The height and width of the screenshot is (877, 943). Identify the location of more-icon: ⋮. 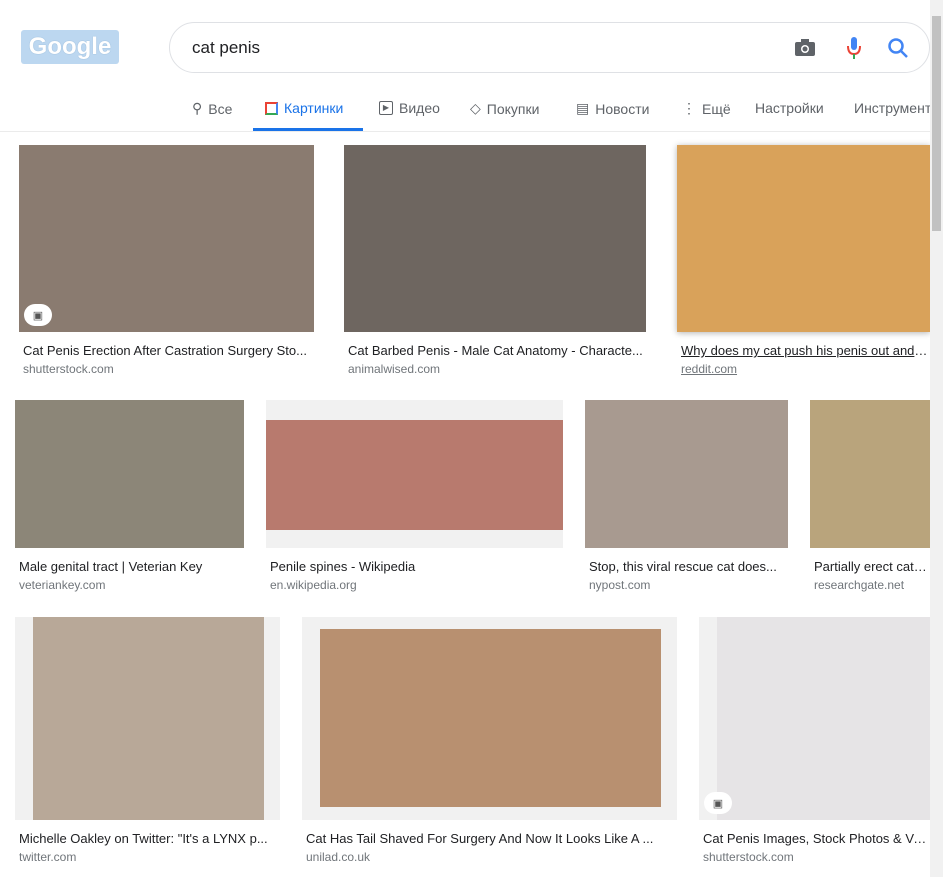
(689, 108).